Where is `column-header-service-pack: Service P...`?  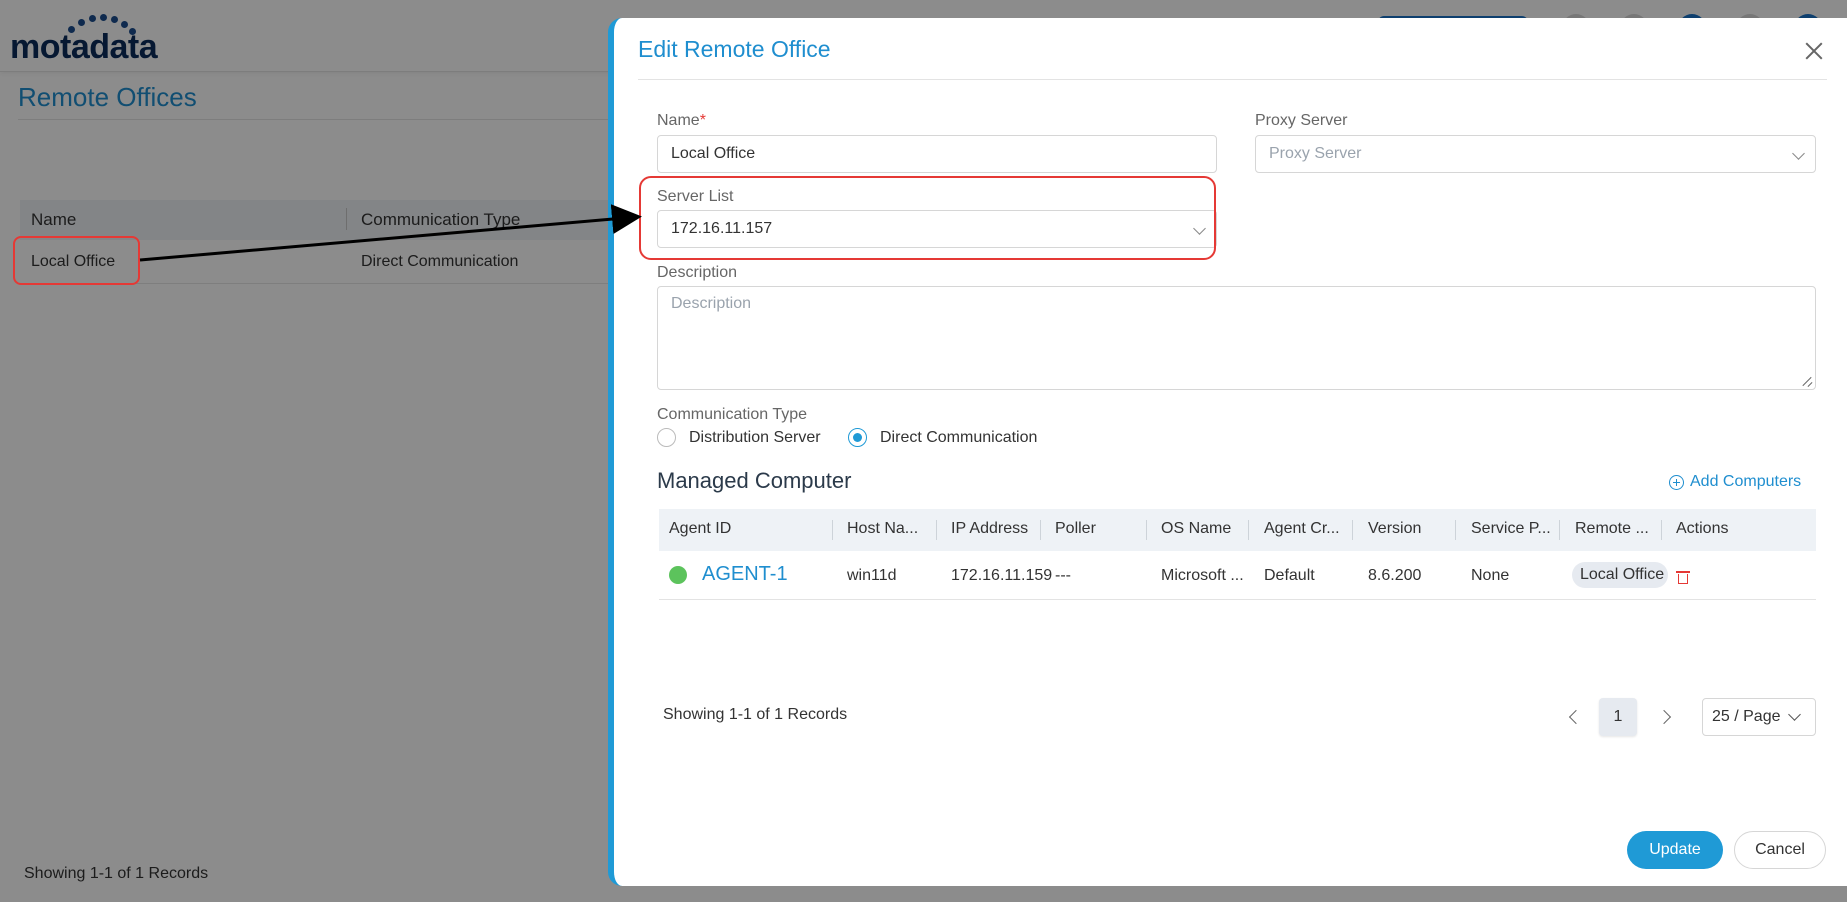 column-header-service-pack: Service P... is located at coordinates (1511, 529).